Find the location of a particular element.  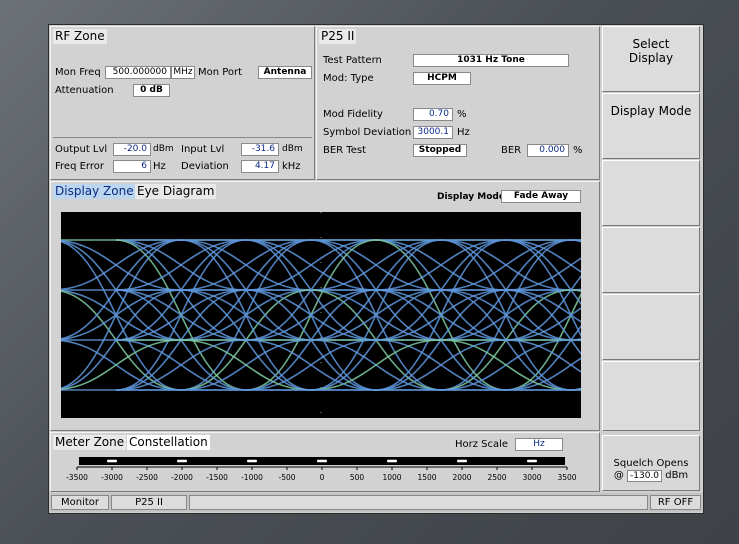

freq-error-label: Freq Error is located at coordinates (79, 166).